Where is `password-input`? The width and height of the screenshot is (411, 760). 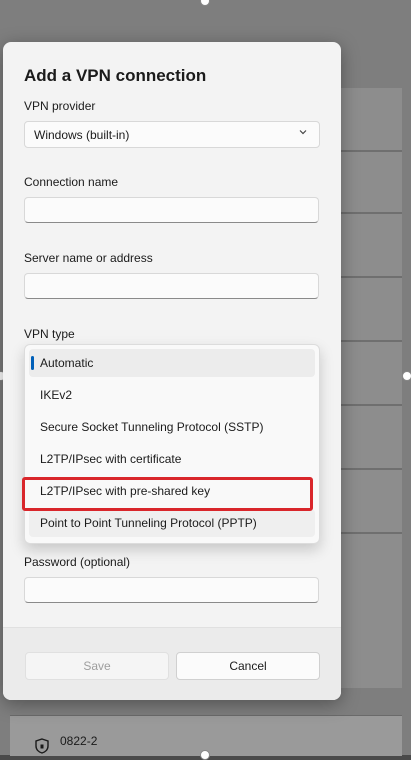
password-input is located at coordinates (171, 590).